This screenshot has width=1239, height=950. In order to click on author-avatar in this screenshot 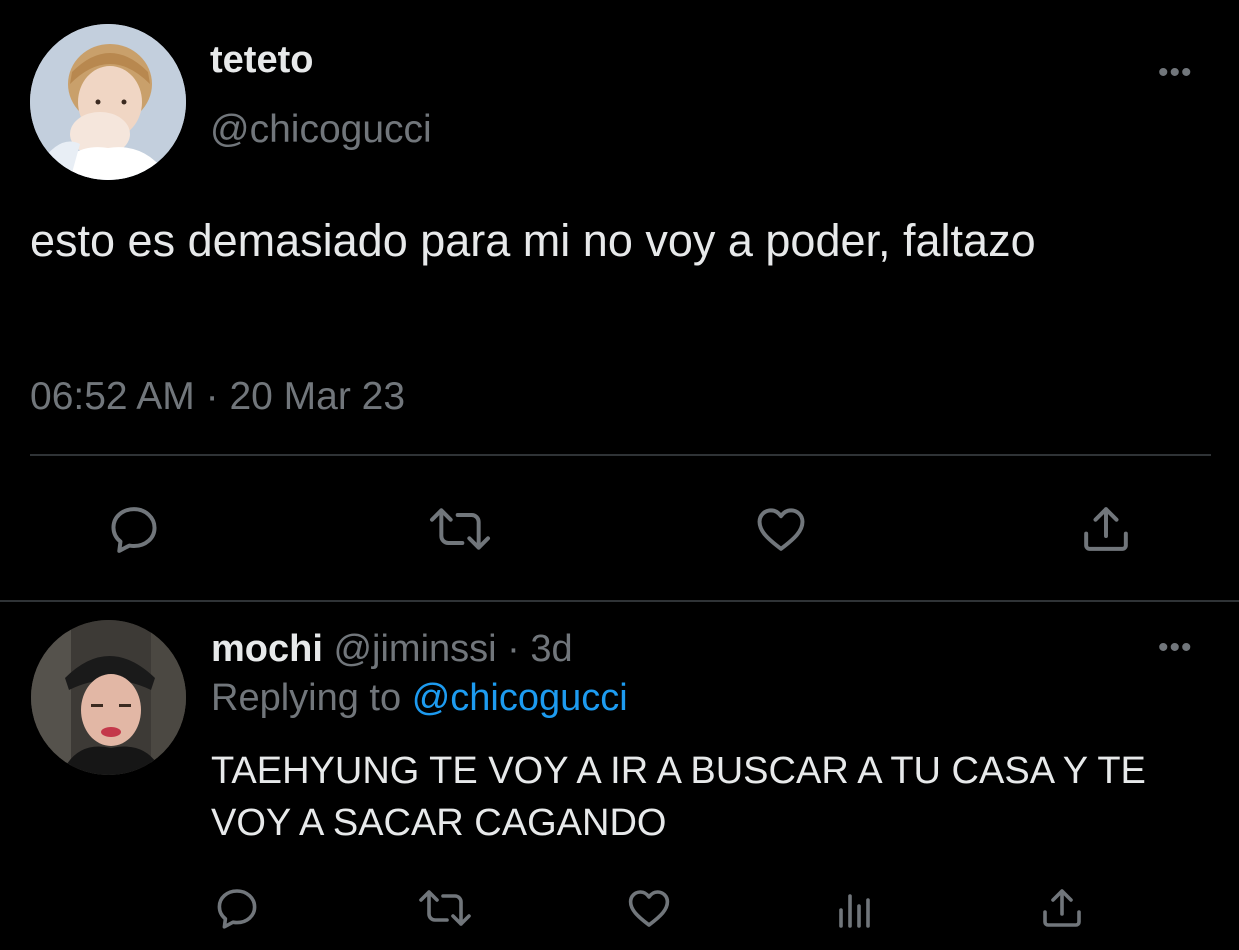, I will do `click(108, 102)`.